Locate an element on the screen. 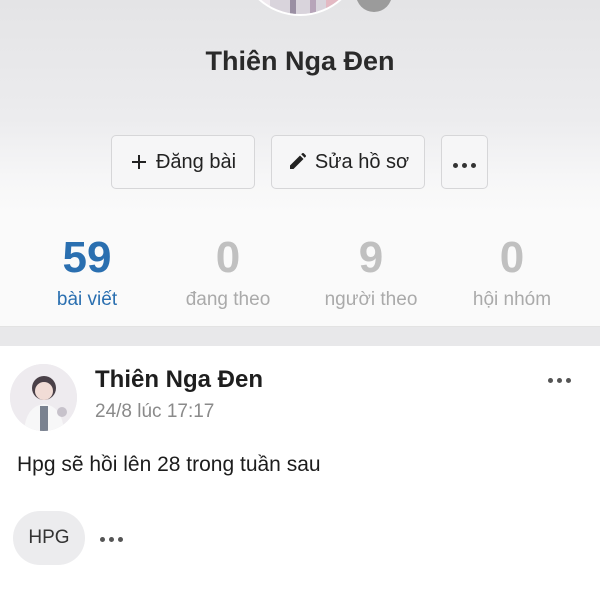  avatar-camera-badge is located at coordinates (374, 6).